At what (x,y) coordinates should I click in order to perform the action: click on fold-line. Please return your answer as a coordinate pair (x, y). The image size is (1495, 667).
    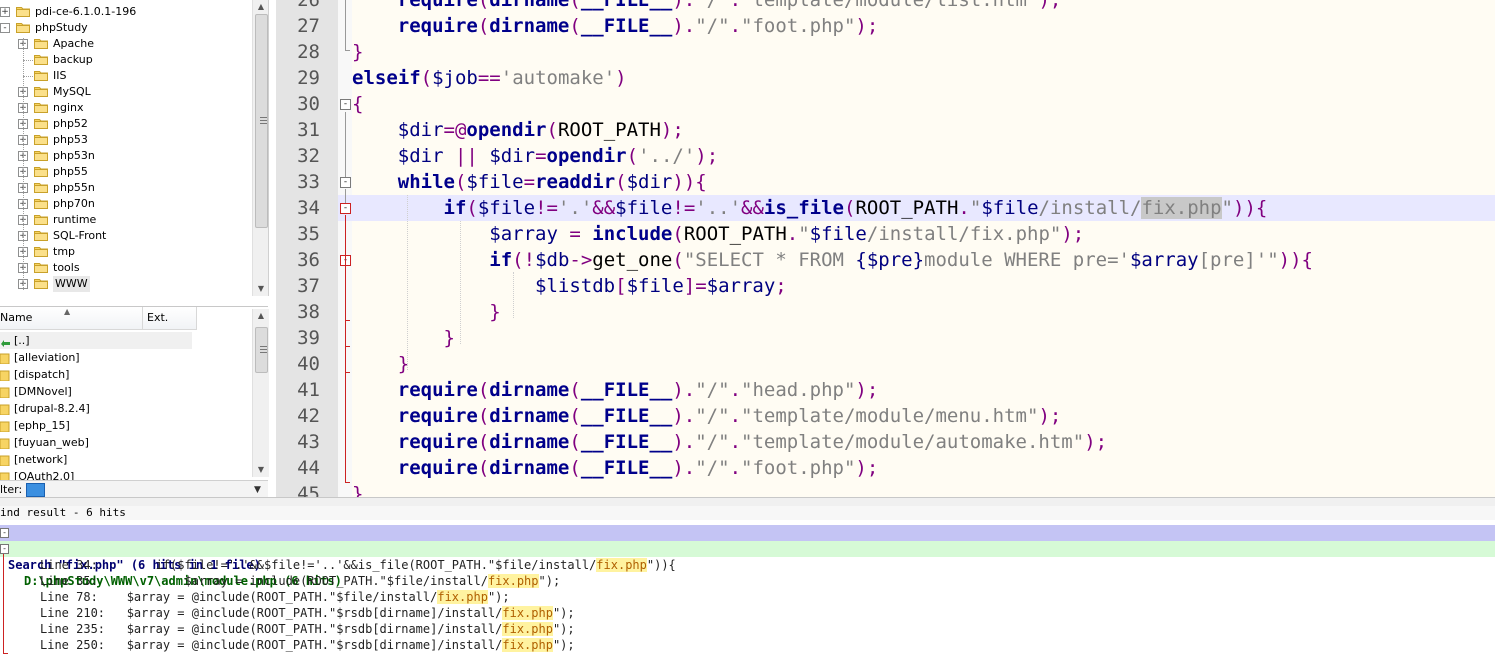
    Looking at the image, I should click on (345, 25).